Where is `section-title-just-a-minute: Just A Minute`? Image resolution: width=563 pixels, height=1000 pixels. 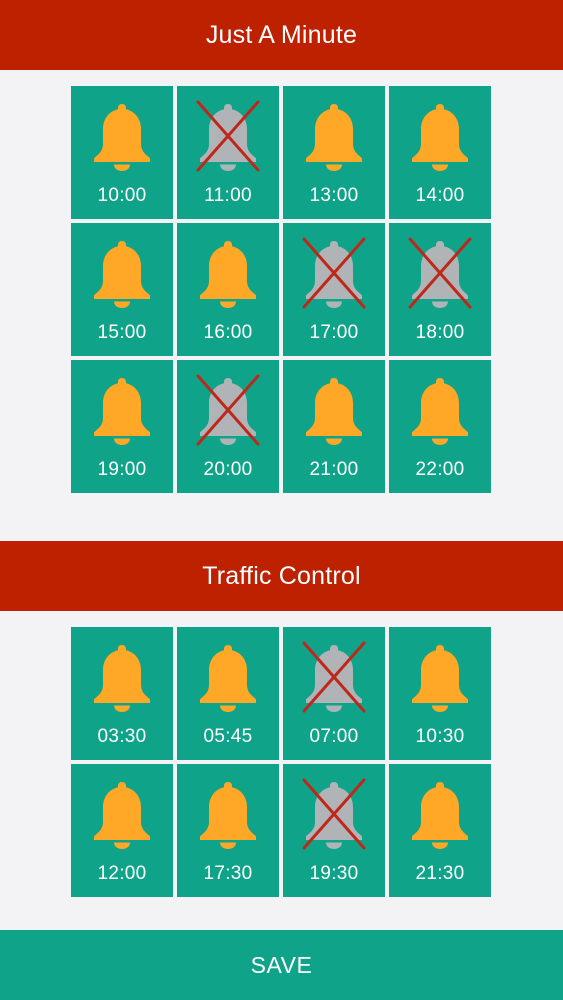 section-title-just-a-minute: Just A Minute is located at coordinates (281, 35).